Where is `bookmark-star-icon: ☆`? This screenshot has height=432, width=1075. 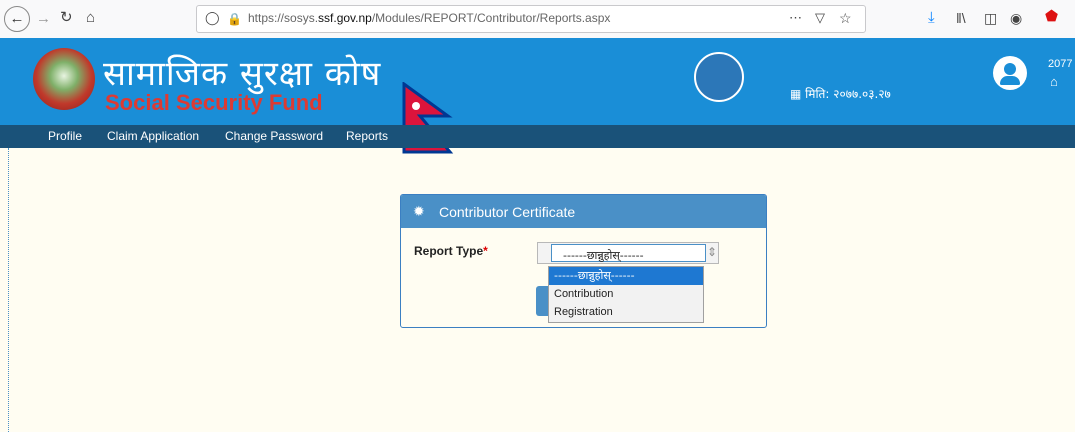 bookmark-star-icon: ☆ is located at coordinates (845, 18).